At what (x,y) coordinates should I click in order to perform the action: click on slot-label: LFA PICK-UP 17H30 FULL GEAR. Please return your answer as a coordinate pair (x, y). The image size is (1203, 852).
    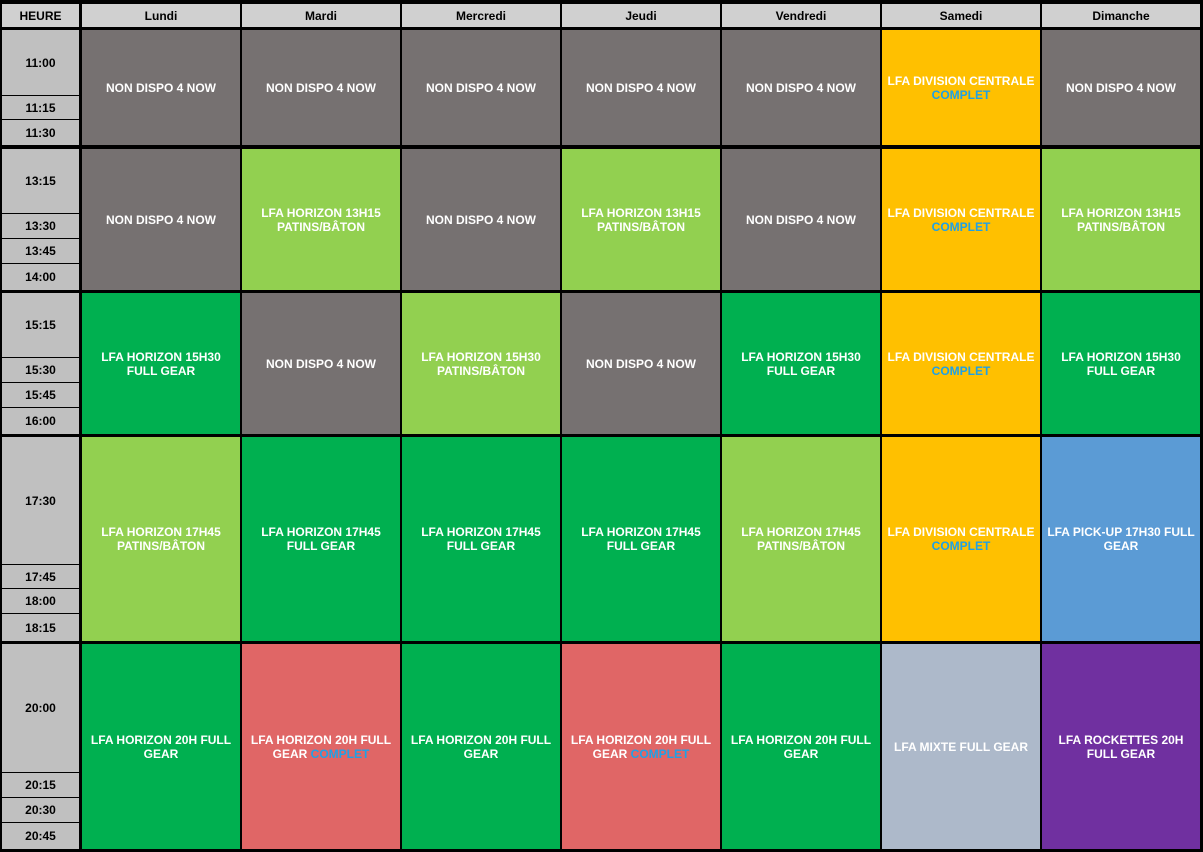
    Looking at the image, I should click on (1121, 539).